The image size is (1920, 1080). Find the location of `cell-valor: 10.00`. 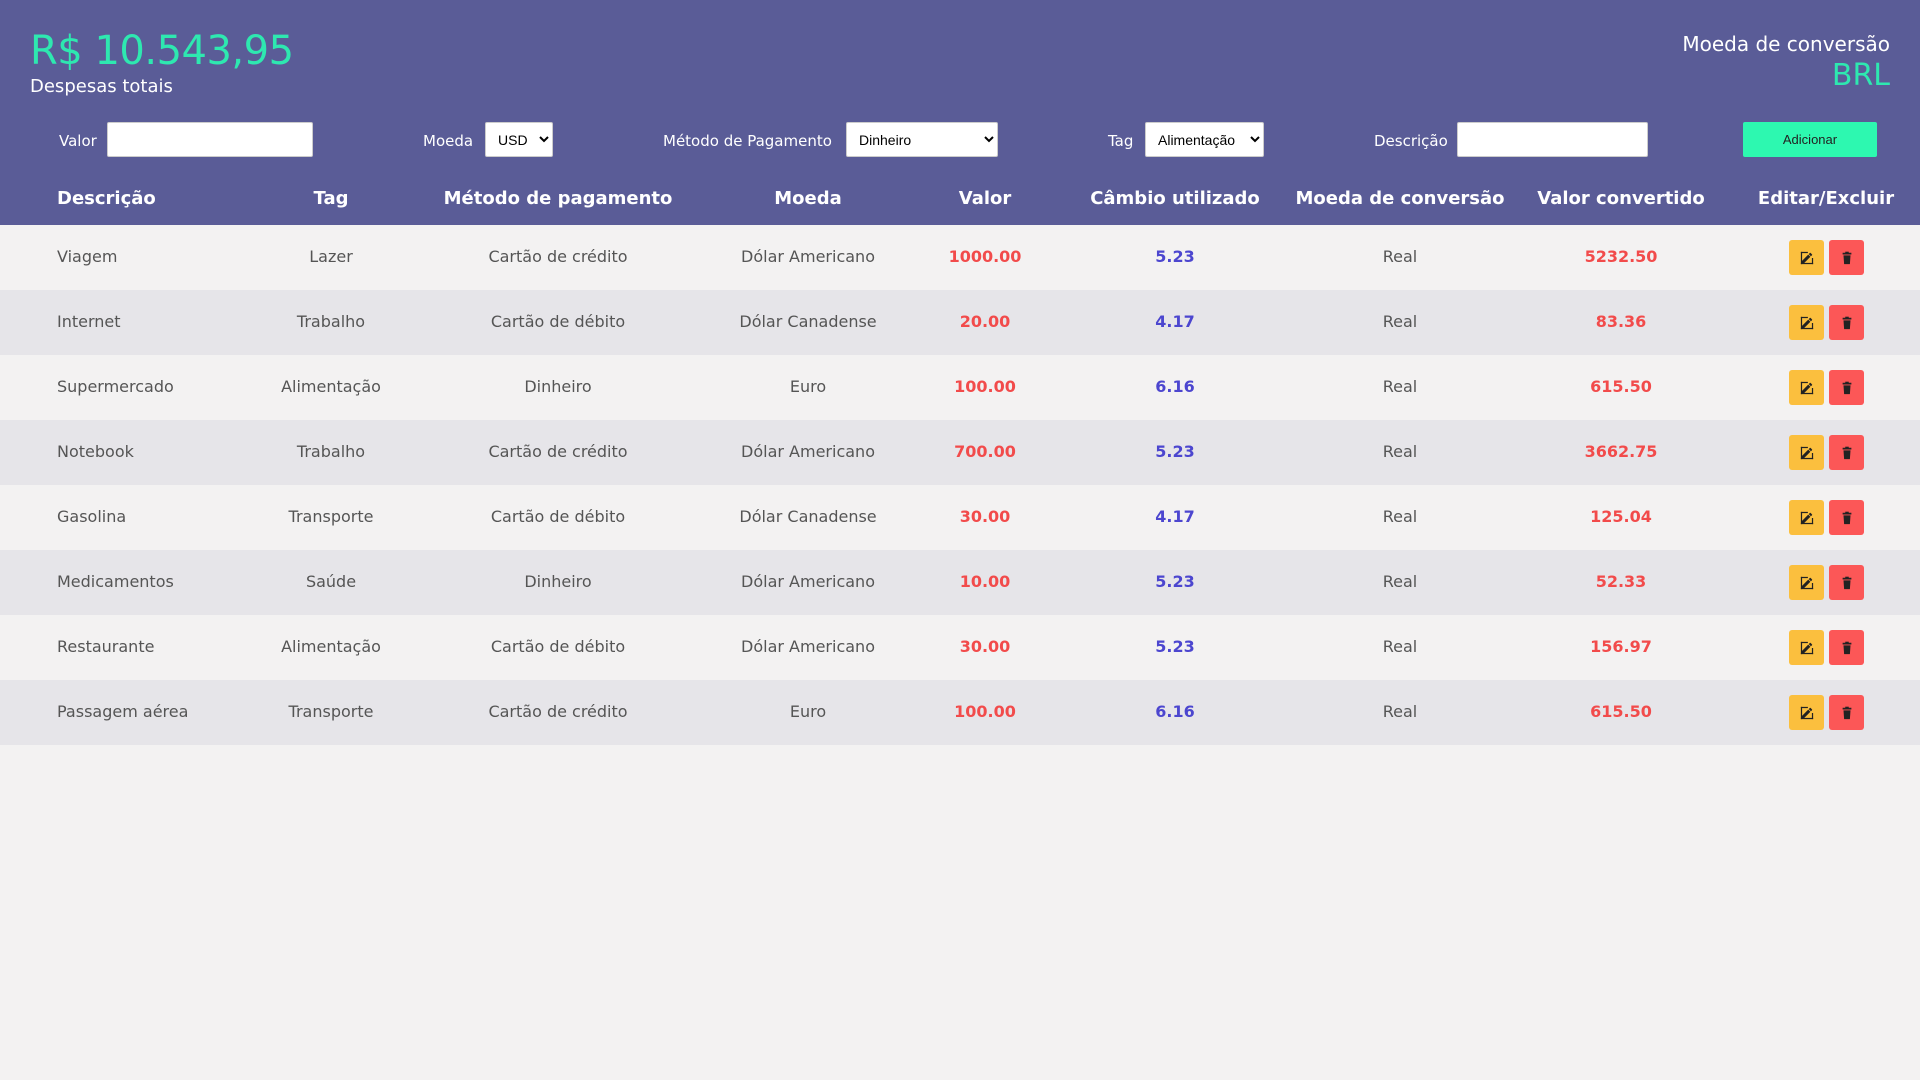

cell-valor: 10.00 is located at coordinates (985, 581).